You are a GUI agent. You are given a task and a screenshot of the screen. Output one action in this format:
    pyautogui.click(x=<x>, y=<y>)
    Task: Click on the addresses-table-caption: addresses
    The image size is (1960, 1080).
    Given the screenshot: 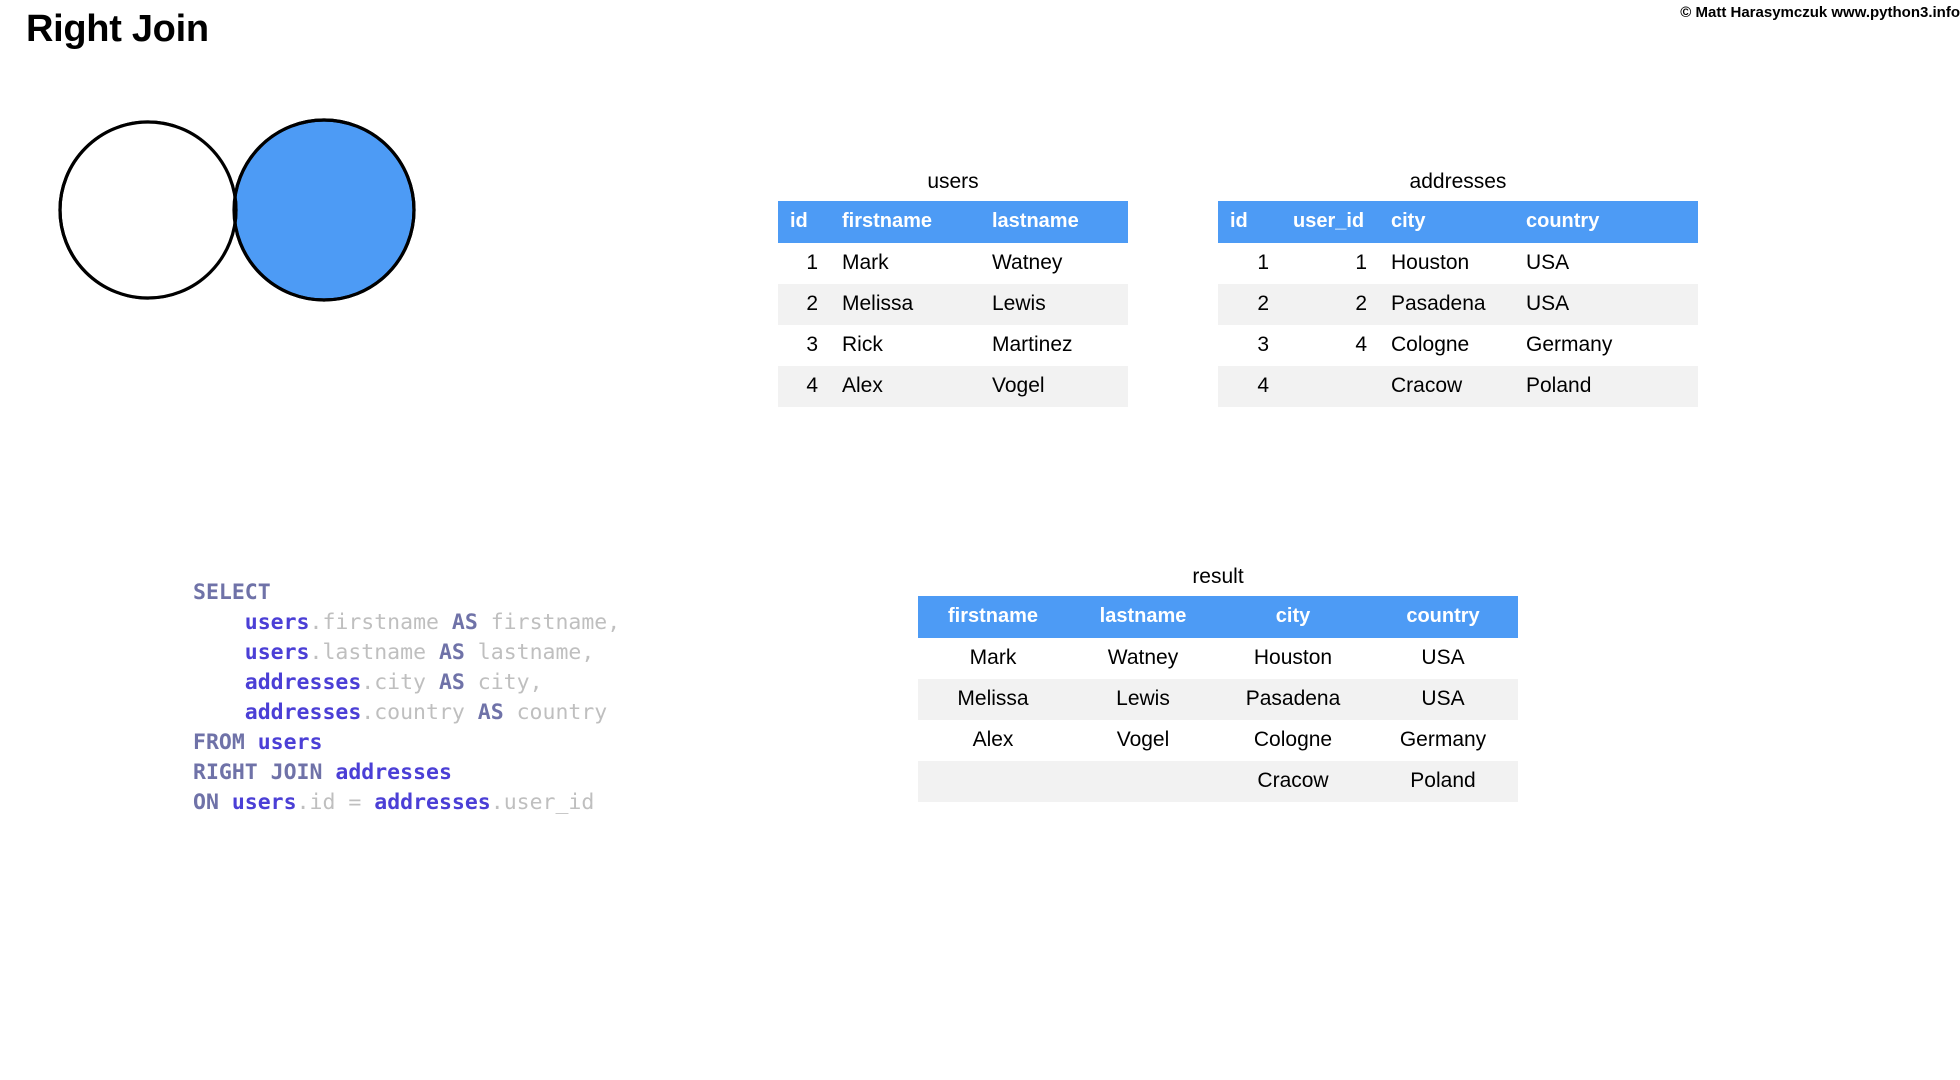 What is the action you would take?
    pyautogui.click(x=1458, y=181)
    